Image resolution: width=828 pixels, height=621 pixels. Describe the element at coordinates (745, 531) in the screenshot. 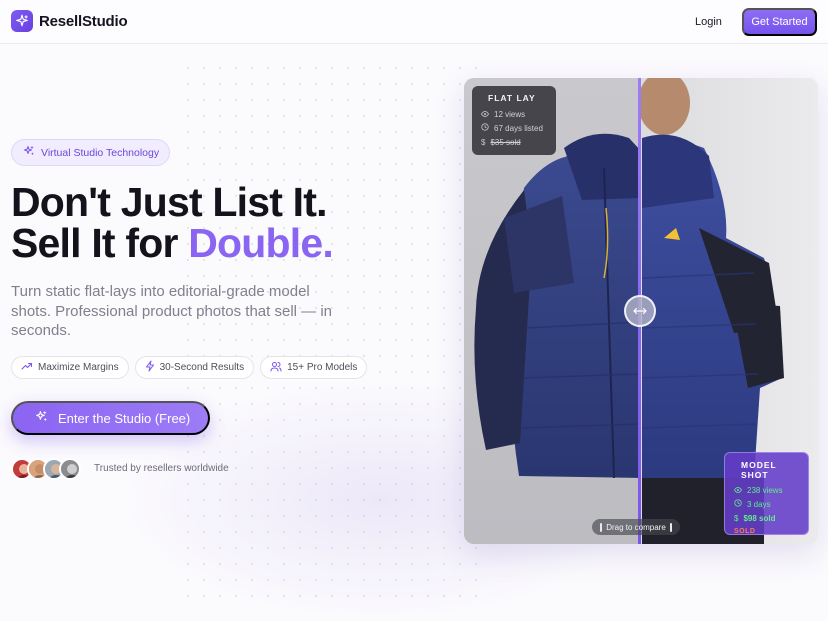

I see `sold-badge: SOLD` at that location.